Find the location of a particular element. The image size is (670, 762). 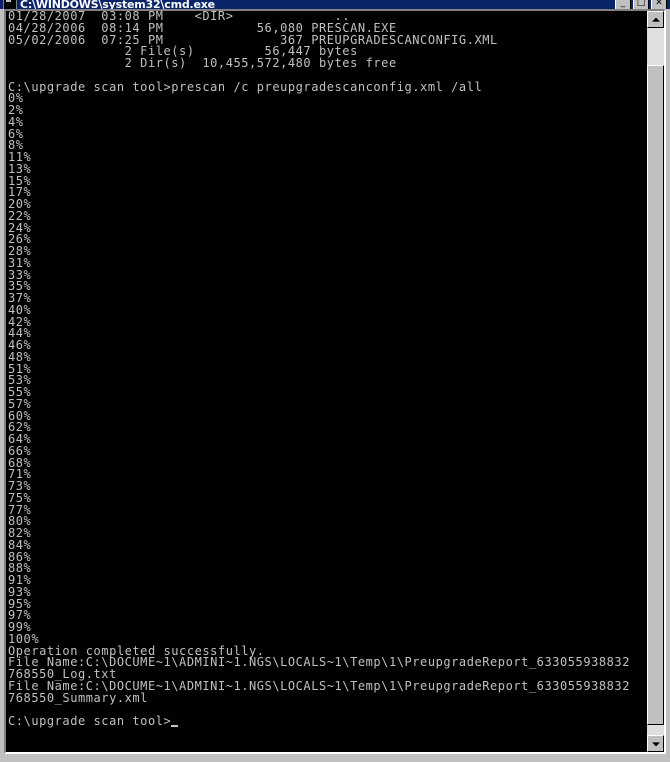

minimize-button: _ is located at coordinates (623, 4).